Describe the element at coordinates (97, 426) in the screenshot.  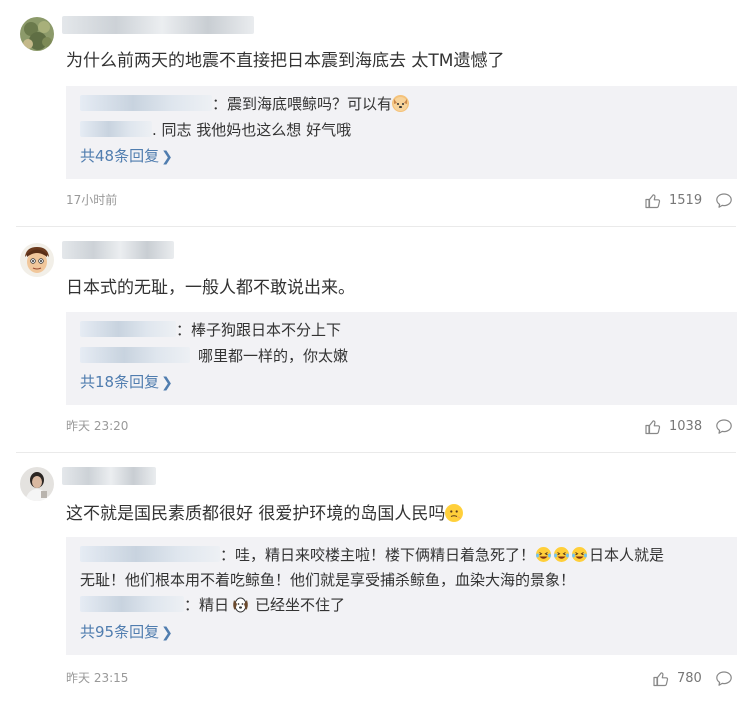
I see `comment-time: 昨天 23:20` at that location.